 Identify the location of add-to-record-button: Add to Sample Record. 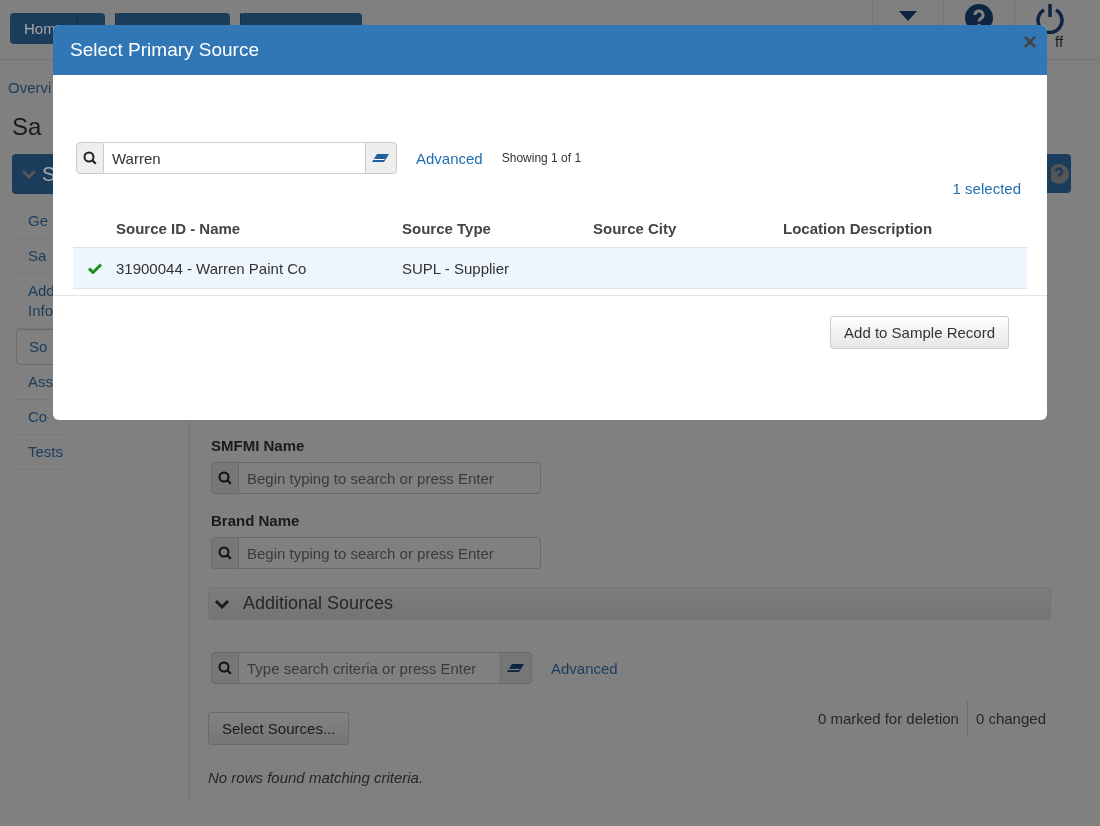
(919, 332).